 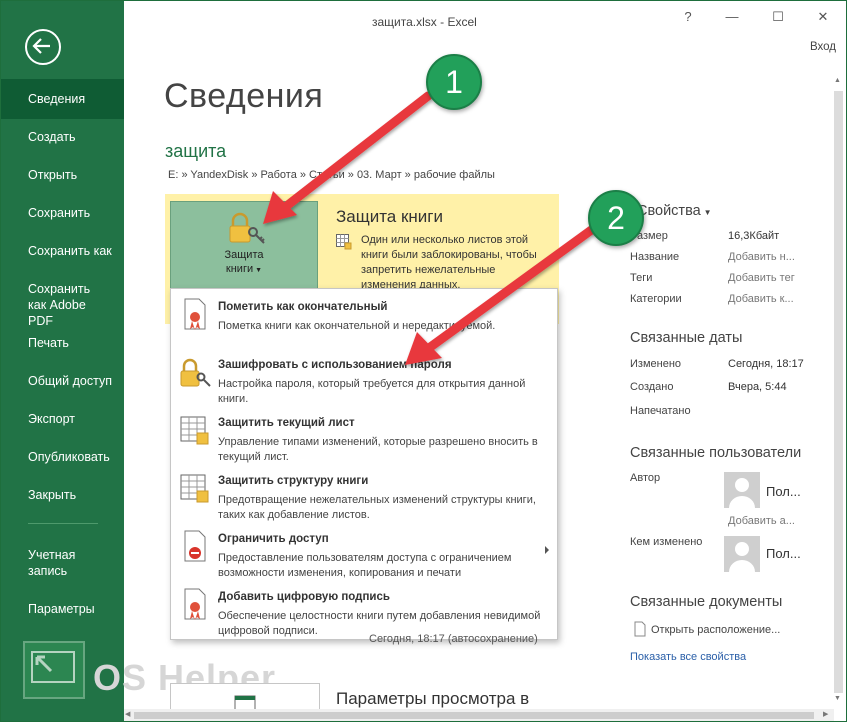 What do you see at coordinates (454, 82) in the screenshot?
I see `callout-1: 1` at bounding box center [454, 82].